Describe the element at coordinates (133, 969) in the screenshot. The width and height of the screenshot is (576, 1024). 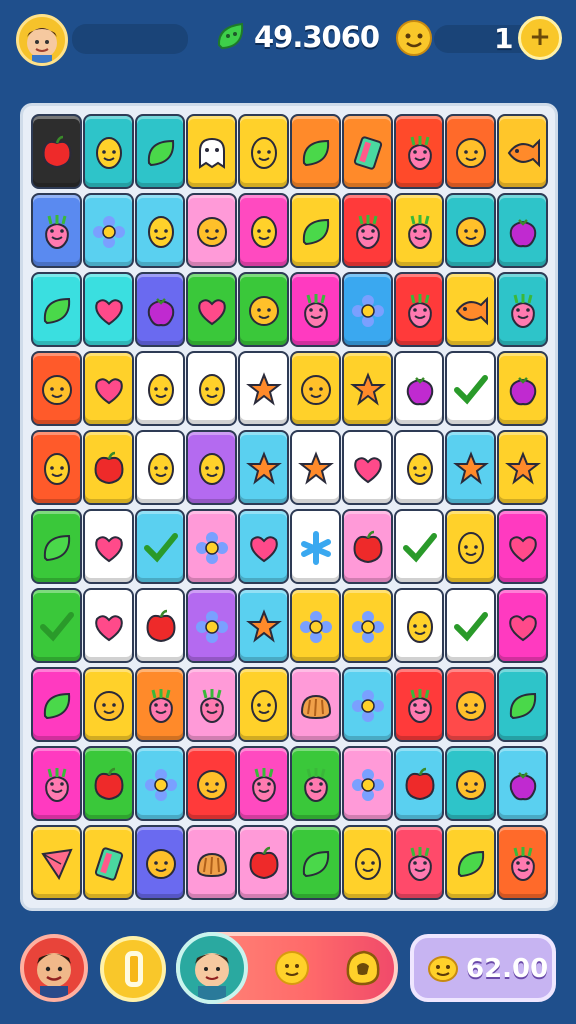
I see `coin-button` at that location.